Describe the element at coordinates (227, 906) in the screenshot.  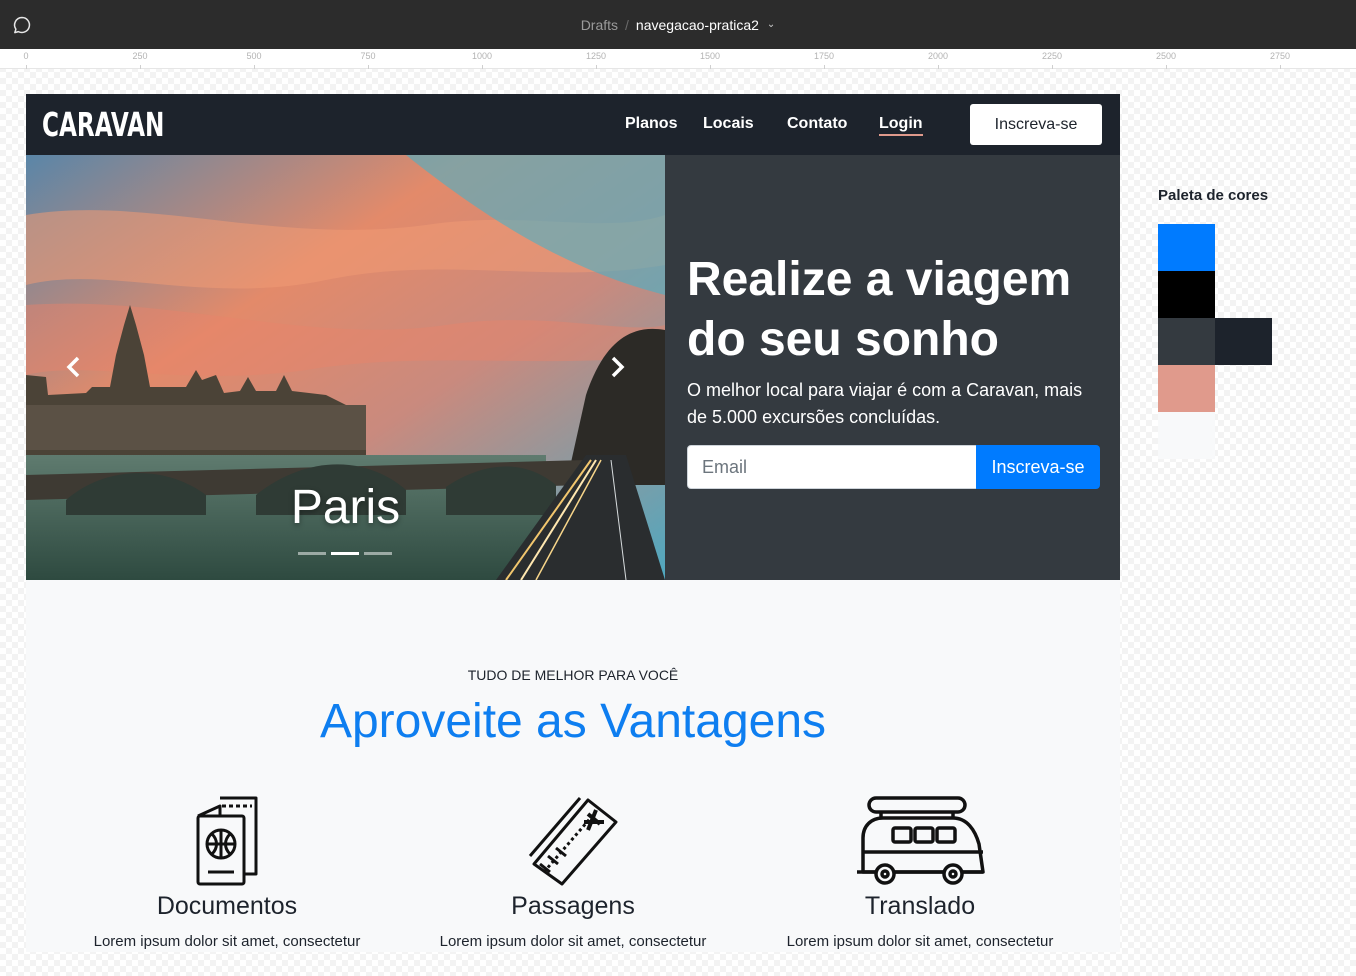
I see `feature-title: Documentos` at that location.